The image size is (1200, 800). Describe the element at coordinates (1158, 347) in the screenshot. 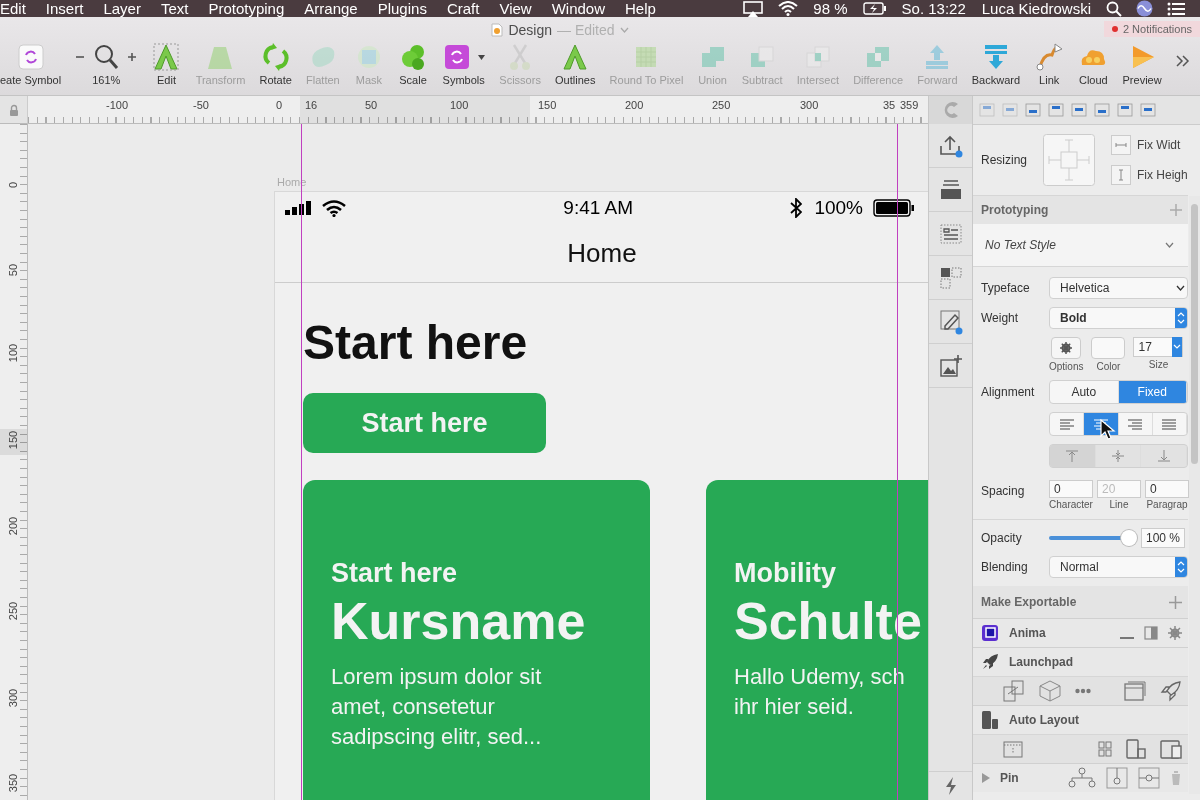

I see `size-field: 17` at that location.